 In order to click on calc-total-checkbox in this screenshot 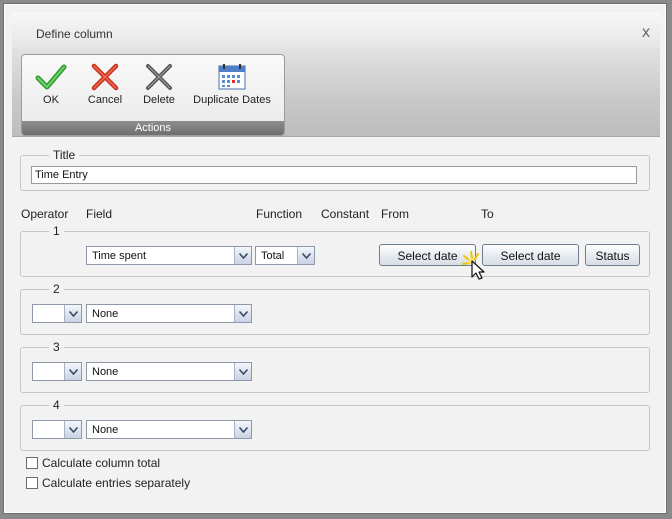, I will do `click(32, 463)`.